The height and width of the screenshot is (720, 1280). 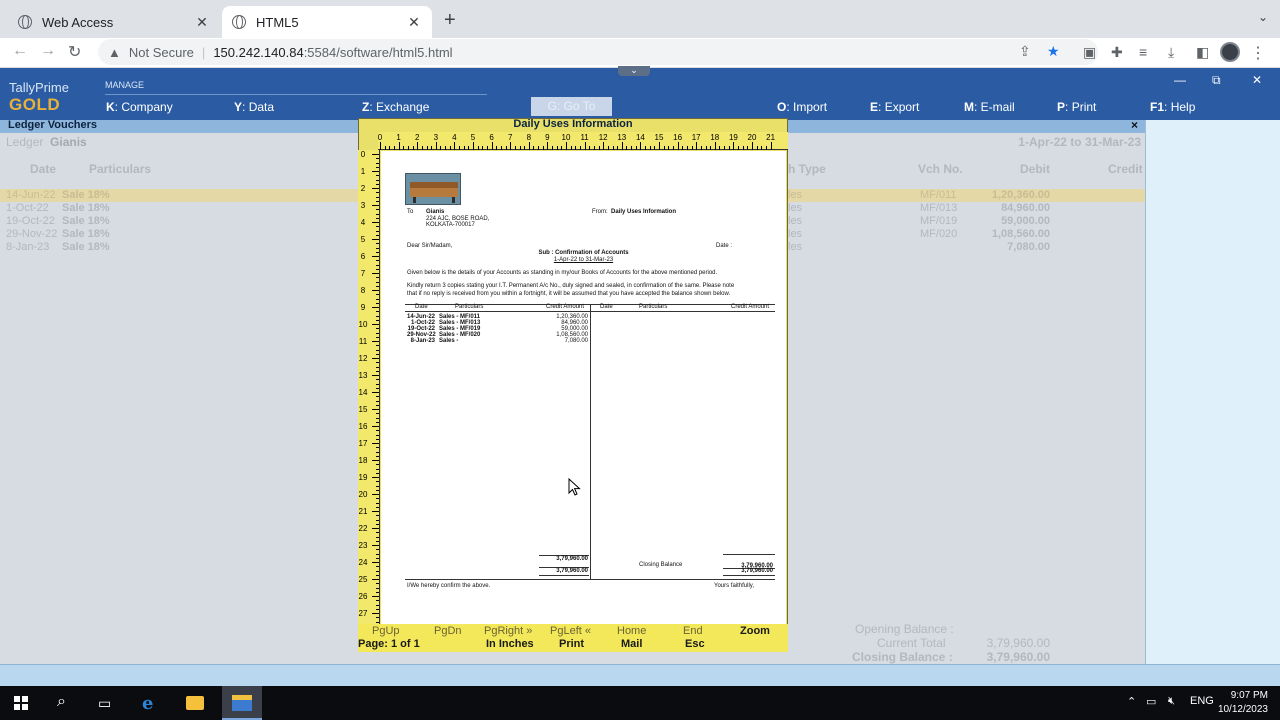 What do you see at coordinates (750, 307) in the screenshot?
I see `col-credit-amount-2: Credit Amount` at bounding box center [750, 307].